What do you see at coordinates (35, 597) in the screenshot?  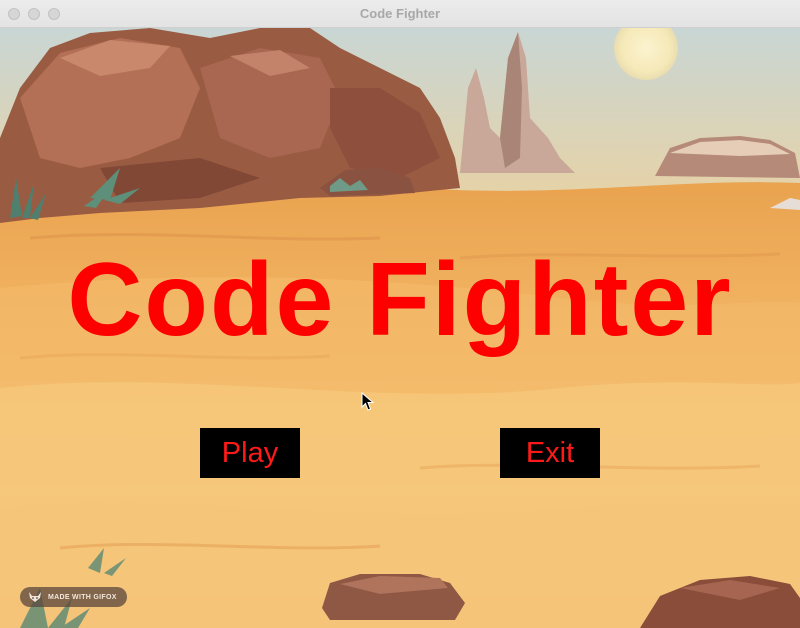 I see `fox-icon` at bounding box center [35, 597].